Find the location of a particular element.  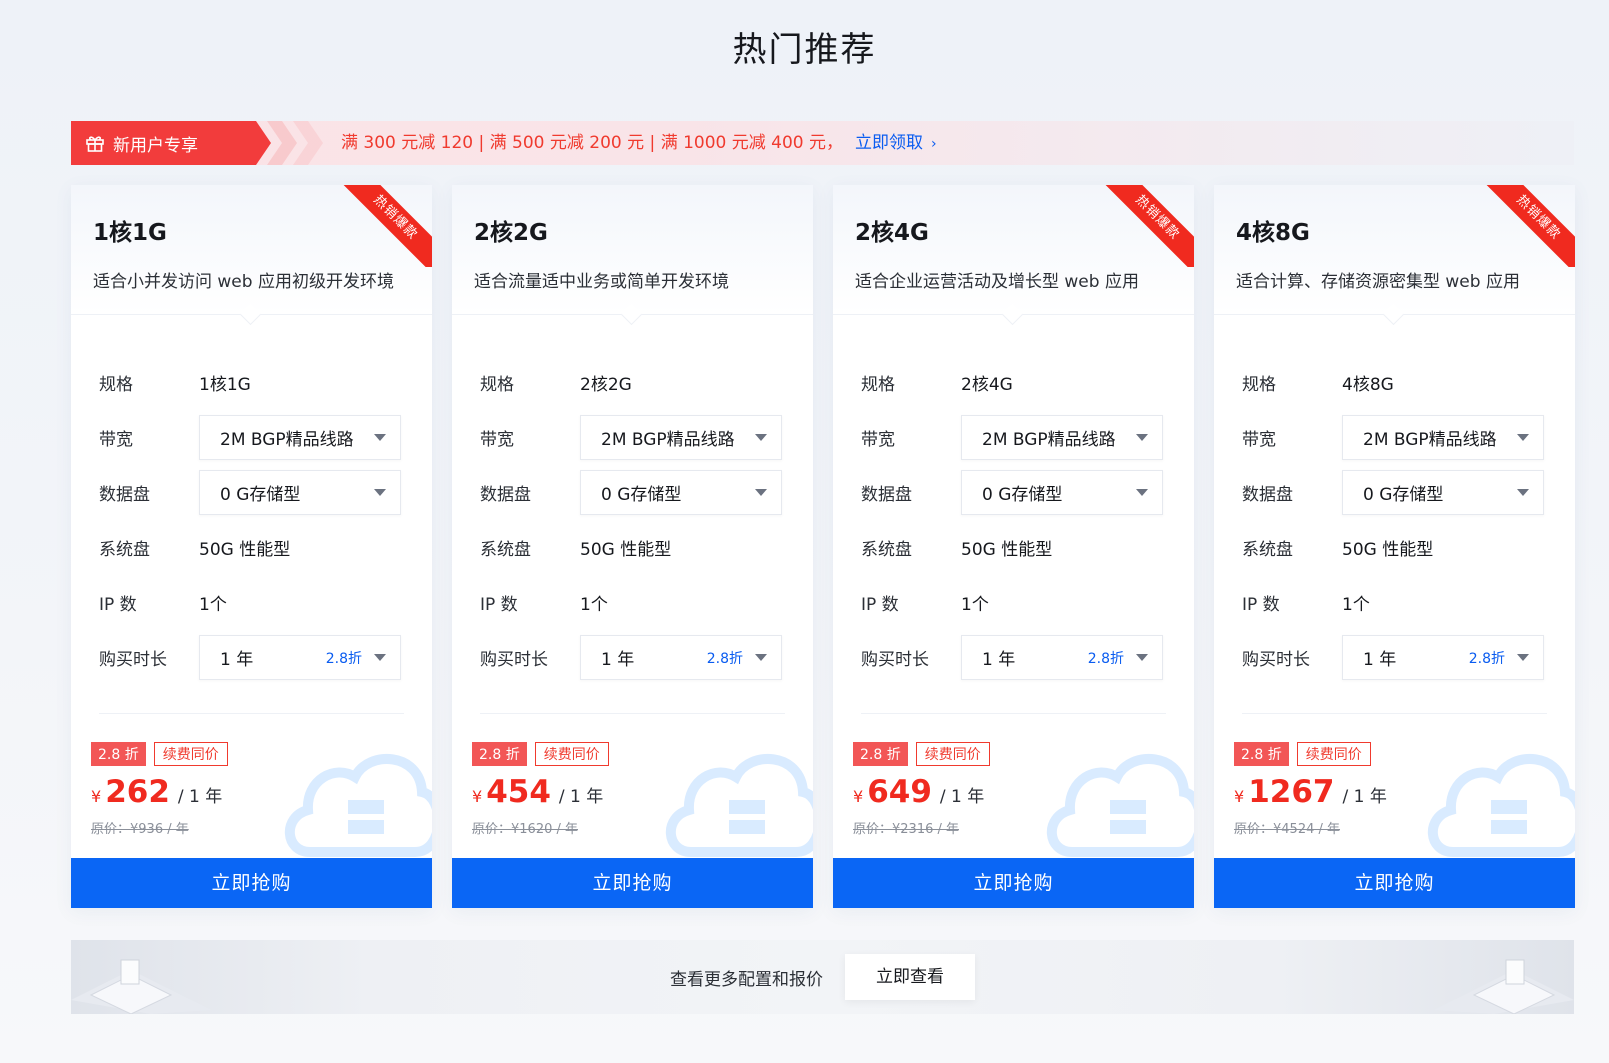

price-area: 2.8 折 续费同价 ¥ 262 / 1 年 原价：¥936 / 年 is located at coordinates (251, 789).